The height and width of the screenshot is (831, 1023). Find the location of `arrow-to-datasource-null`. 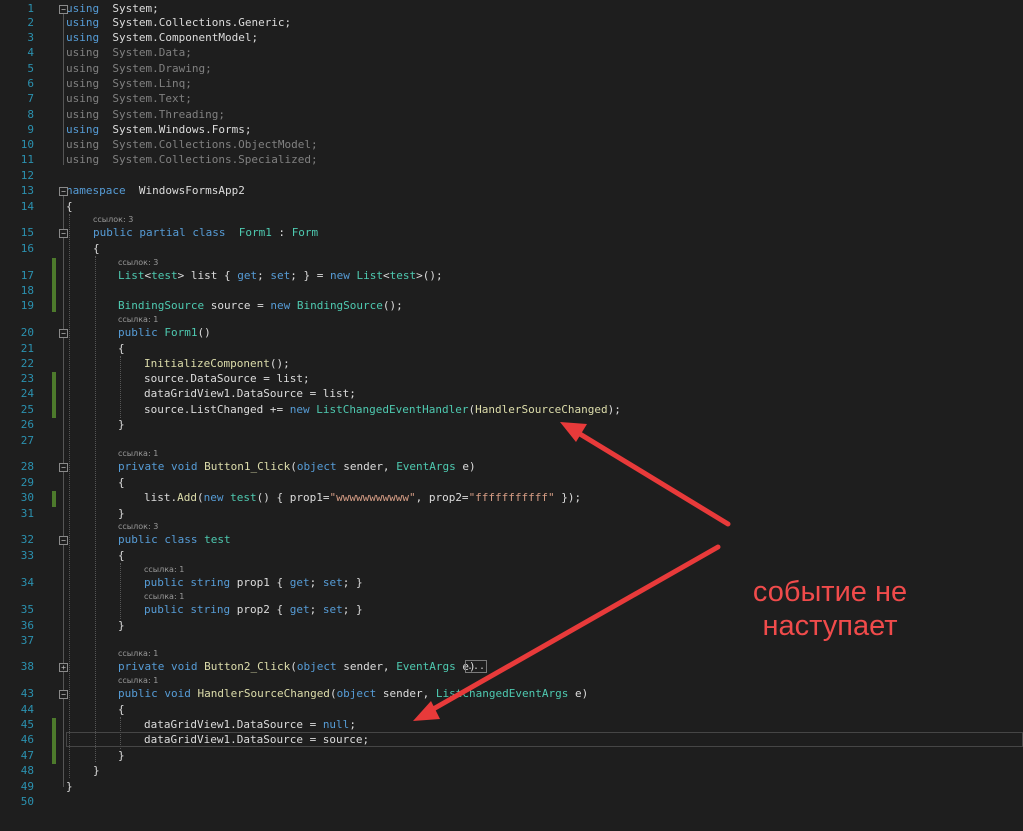

arrow-to-datasource-null is located at coordinates (573, 629).